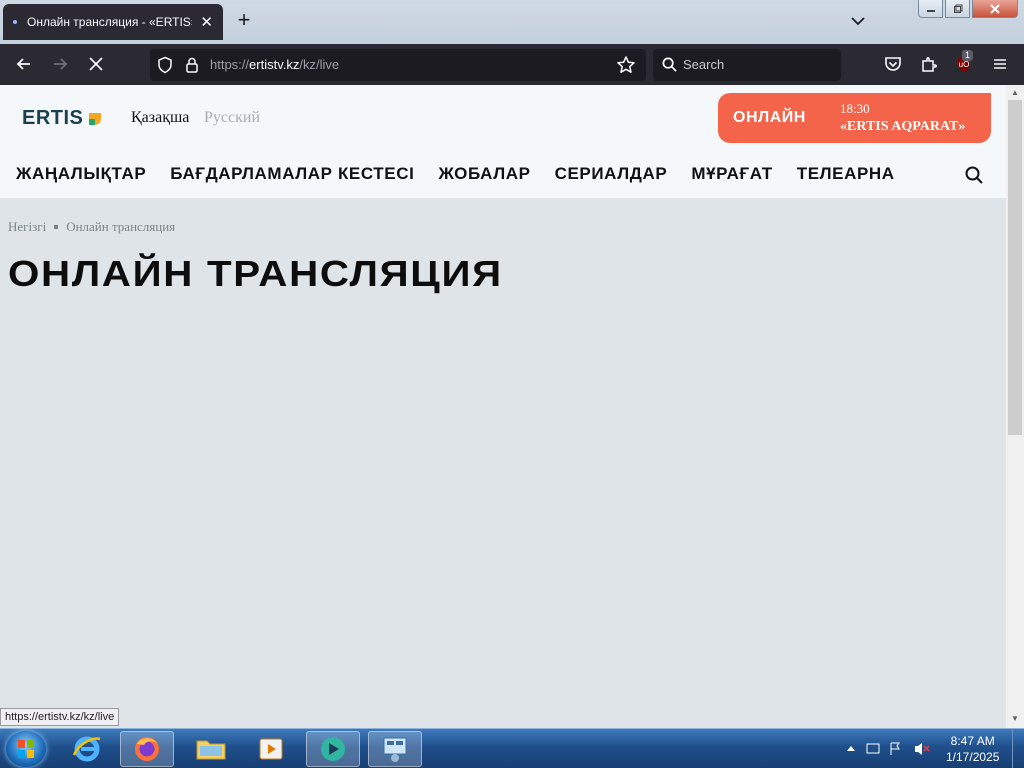 The width and height of the screenshot is (1024, 768). What do you see at coordinates (903, 126) in the screenshot?
I see `live-show-title: «ERTIS AQPARAT»` at bounding box center [903, 126].